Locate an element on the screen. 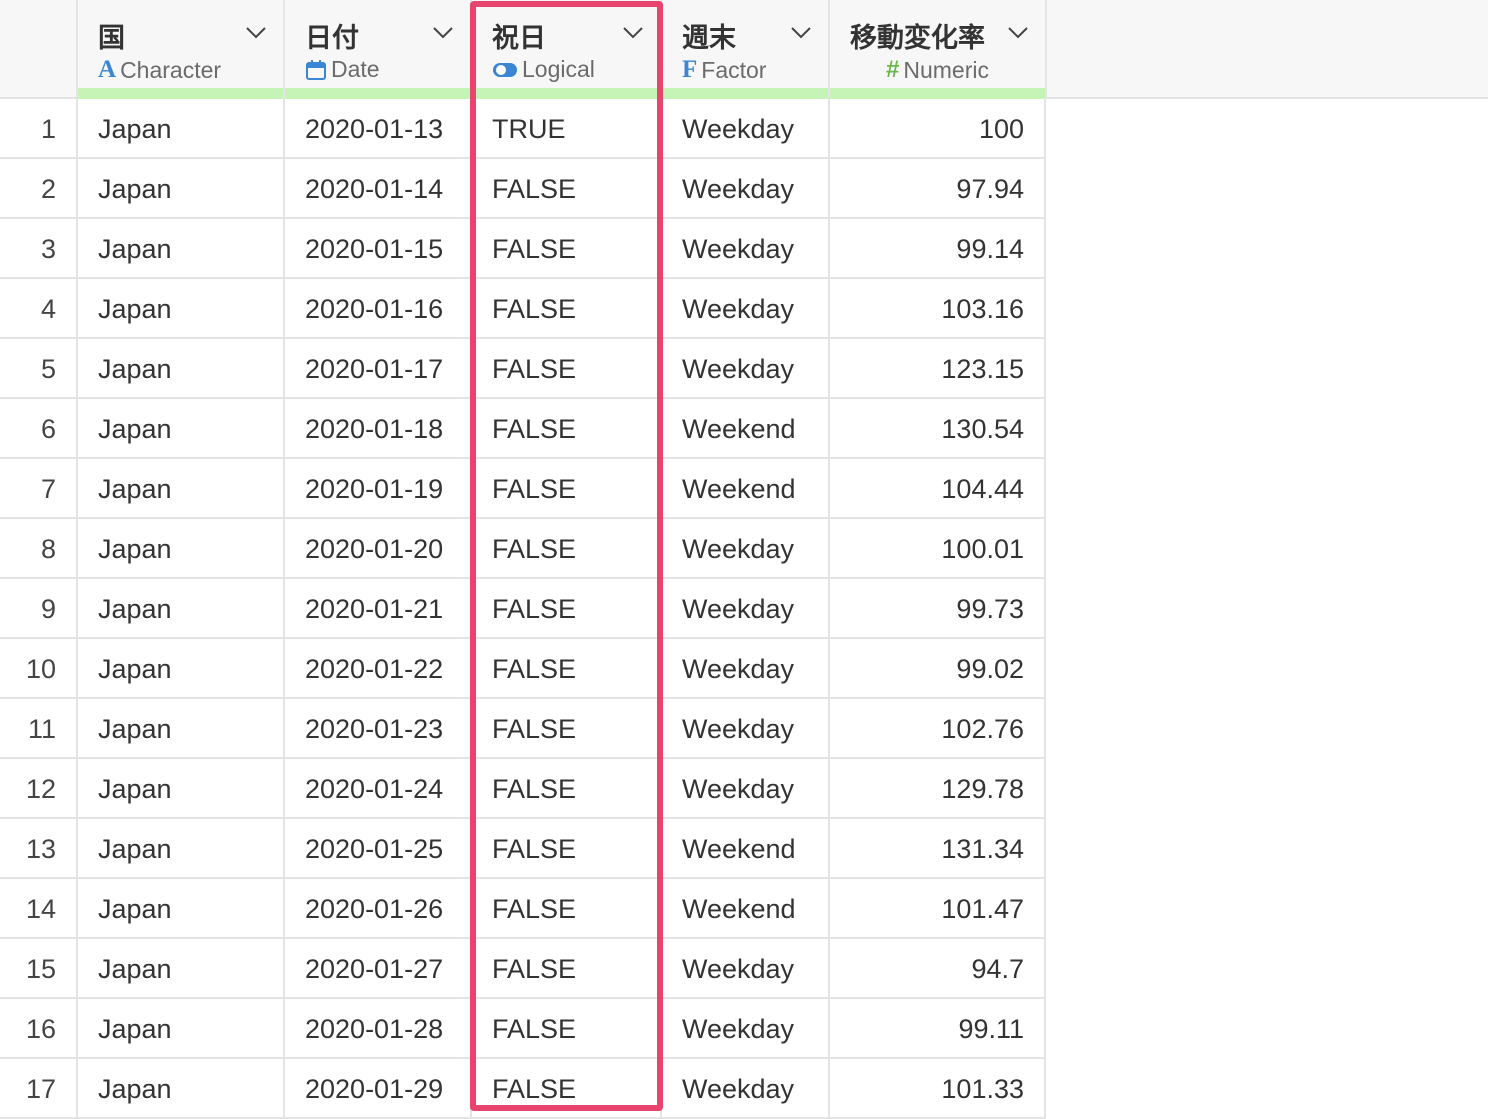 The image size is (1488, 1119). table-row: 4 Japan 2020-01-16 FALSE Weekday 103.16 is located at coordinates (523, 309).